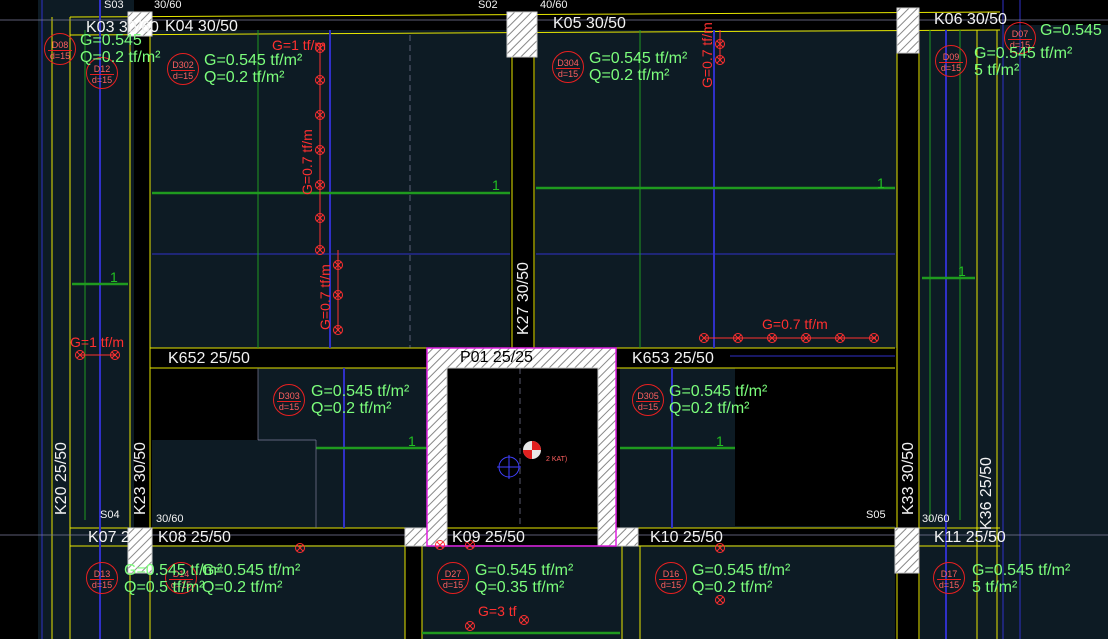  Describe the element at coordinates (949, 578) in the screenshot. I see `slab-tag-d17: D17 d=15` at that location.